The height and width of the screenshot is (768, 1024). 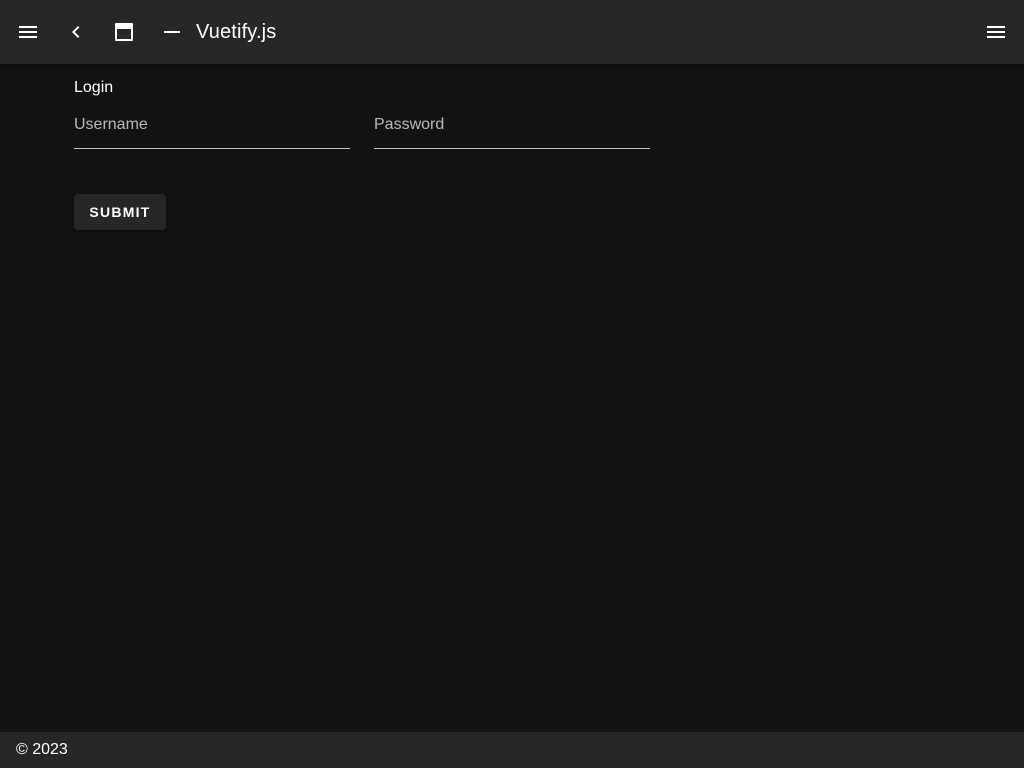 I want to click on username-field-container, so click(x=212, y=127).